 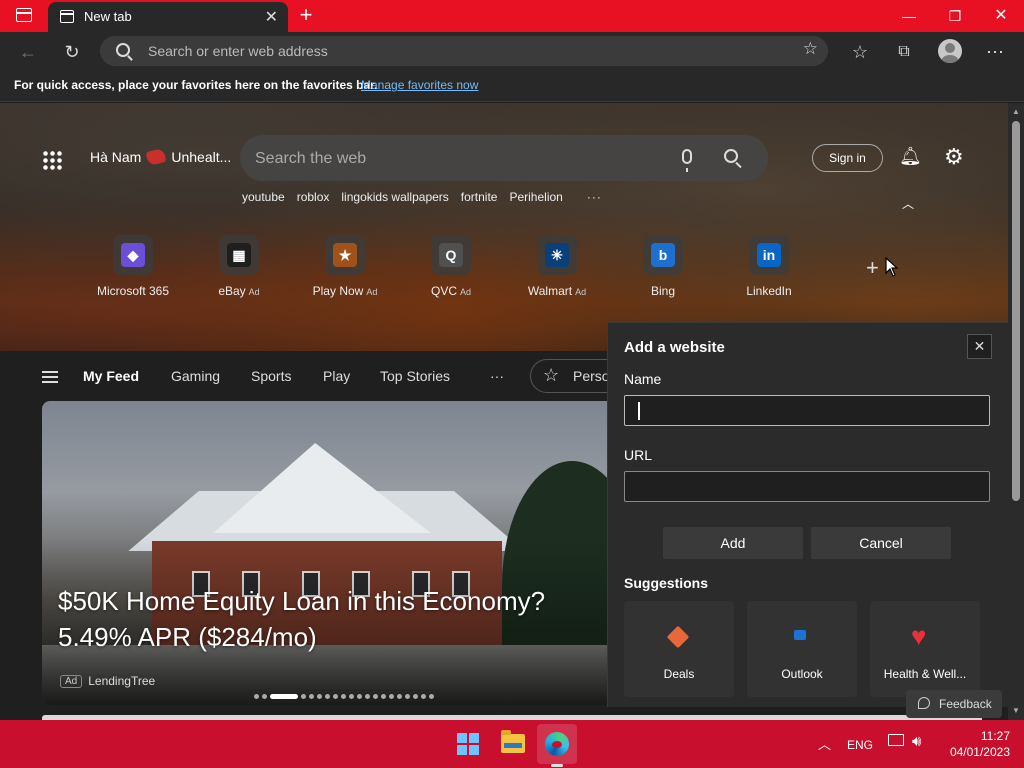 I want to click on page-settings-gear-icon: ⚙, so click(x=954, y=157).